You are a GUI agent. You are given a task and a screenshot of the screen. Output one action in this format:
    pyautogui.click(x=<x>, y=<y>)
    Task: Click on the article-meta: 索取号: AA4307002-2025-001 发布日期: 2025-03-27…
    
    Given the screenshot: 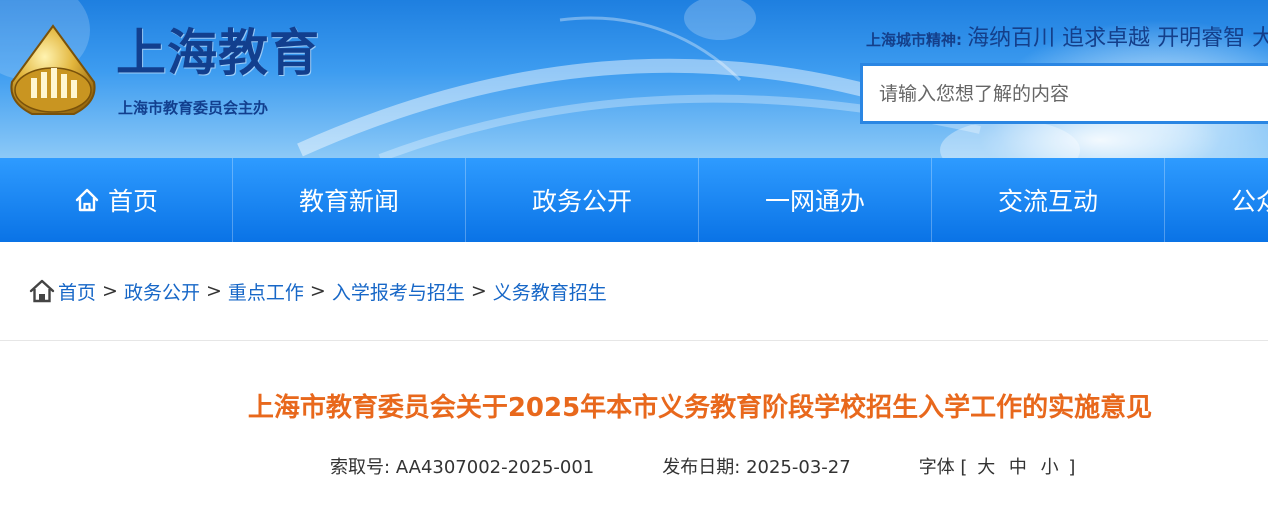 What is the action you would take?
    pyautogui.click(x=702, y=468)
    